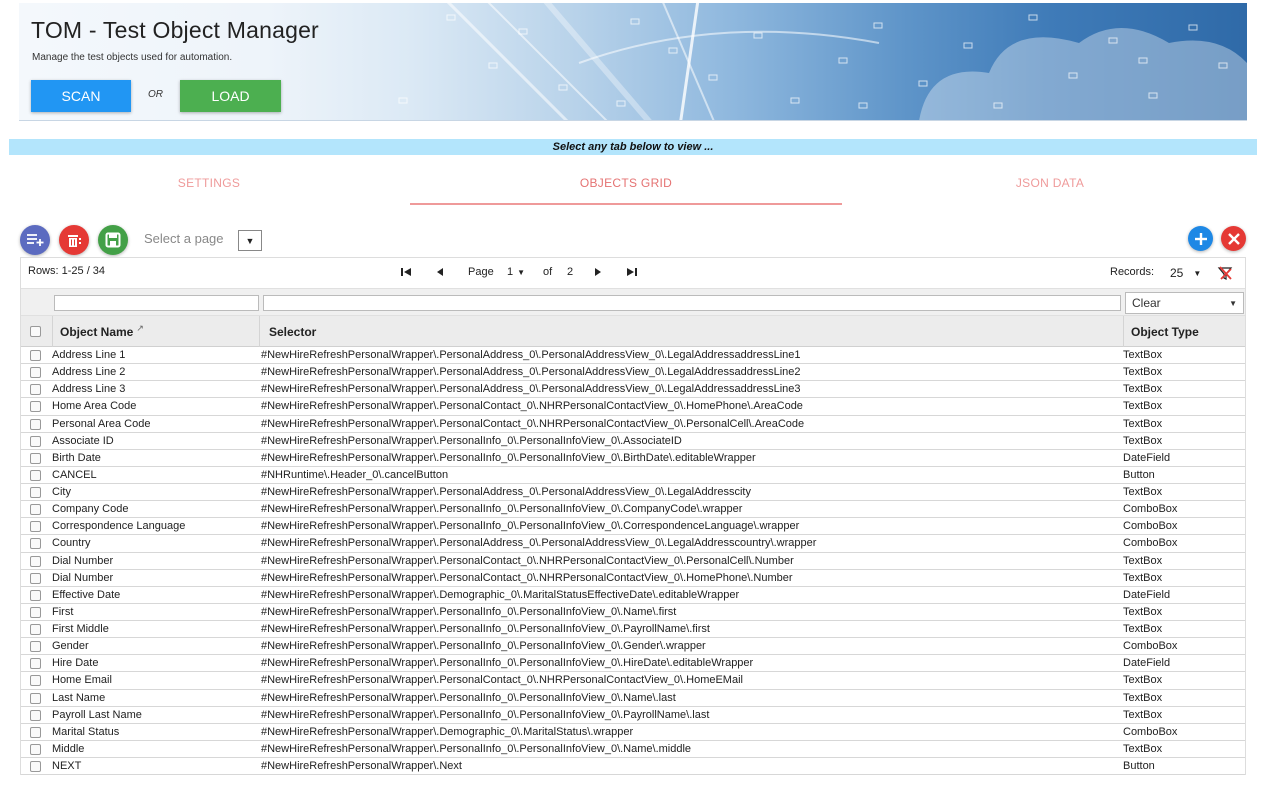  What do you see at coordinates (88, 389) in the screenshot?
I see `object-name-cell: Address Line 3` at bounding box center [88, 389].